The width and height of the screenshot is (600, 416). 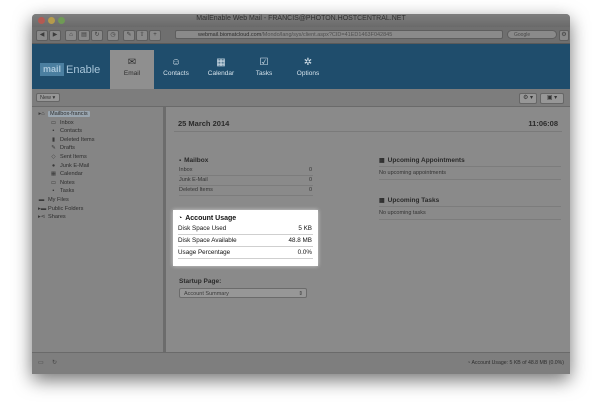 I want to click on usage-row: Usage Percentage 0.0%, so click(x=245, y=253).